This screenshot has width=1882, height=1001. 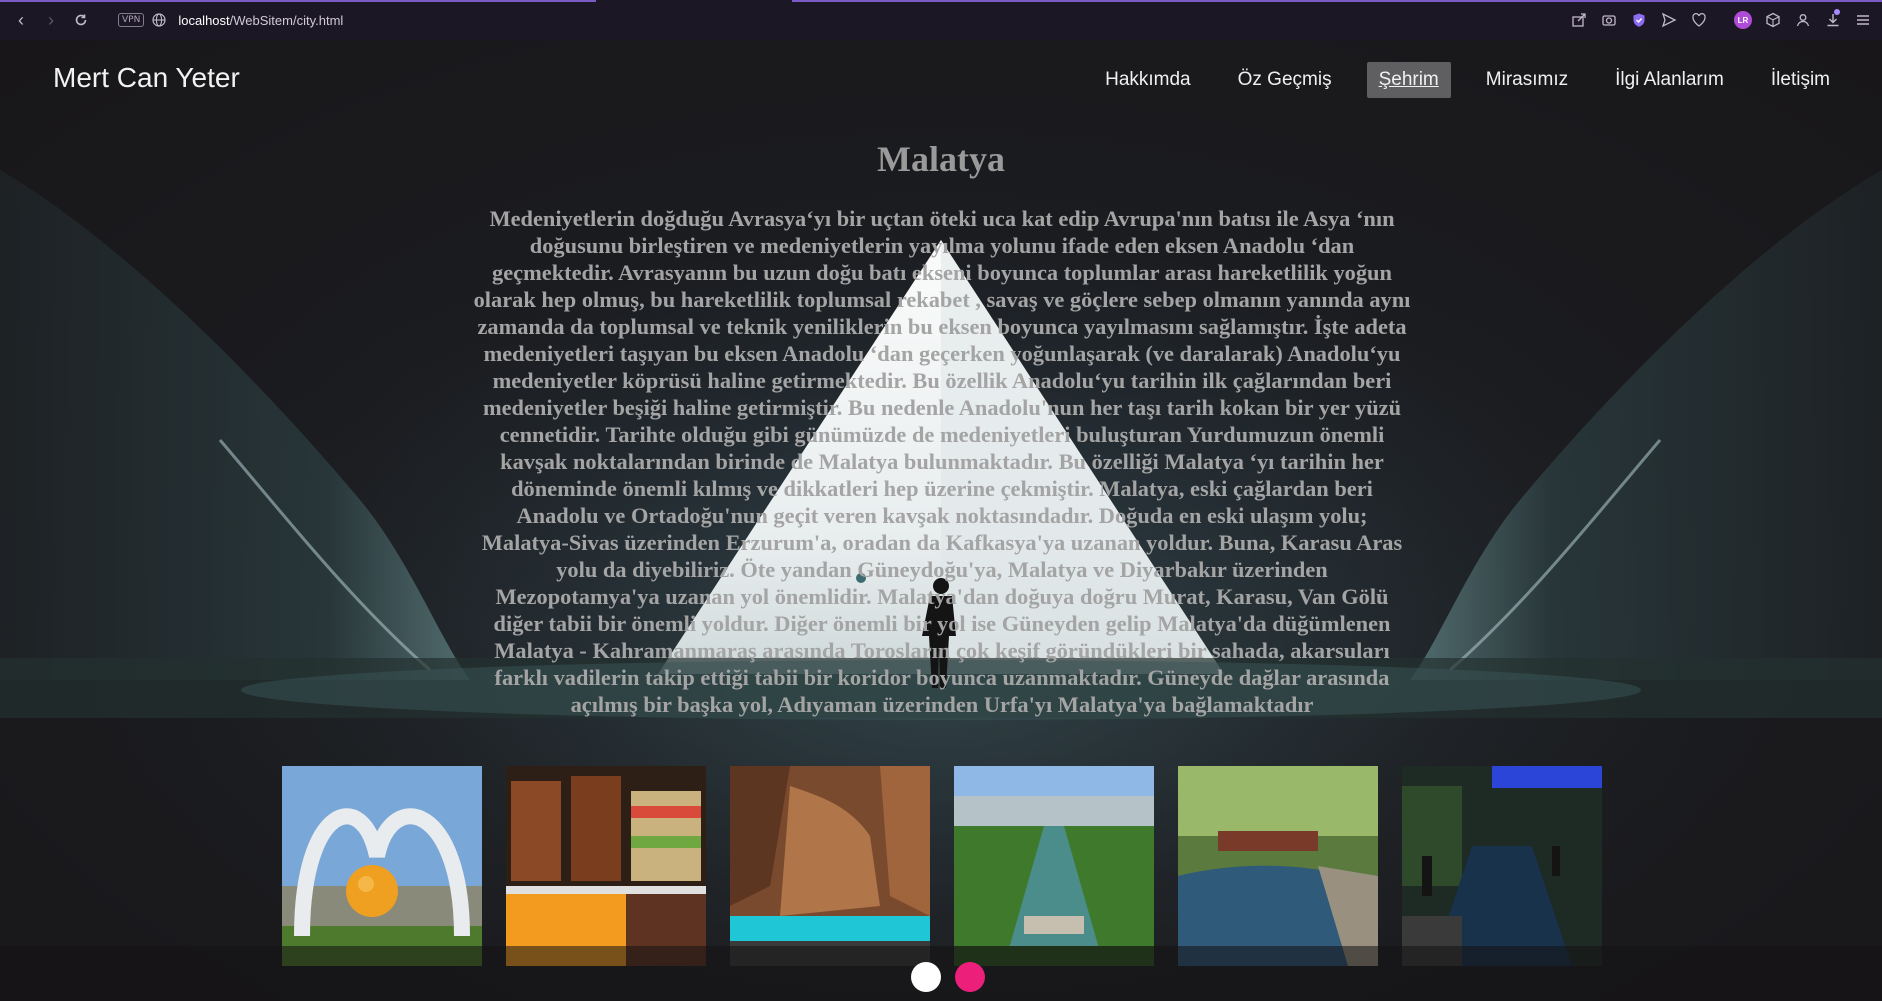 What do you see at coordinates (941, 20) in the screenshot?
I see `browser-toolbar: ‹ › VPN localhost/WebSitem/city.html LR` at bounding box center [941, 20].